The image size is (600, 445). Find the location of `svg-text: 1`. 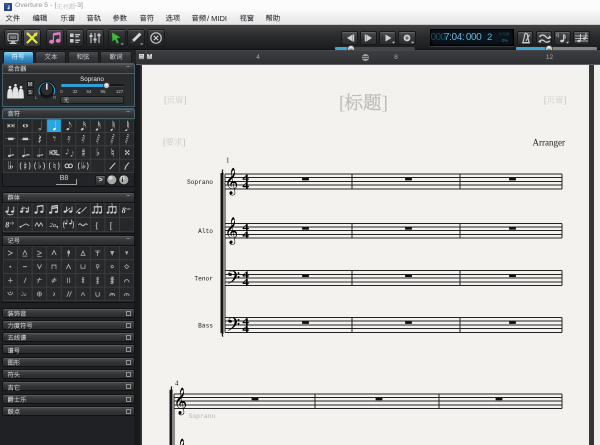

svg-text: 1 is located at coordinates (228, 161).